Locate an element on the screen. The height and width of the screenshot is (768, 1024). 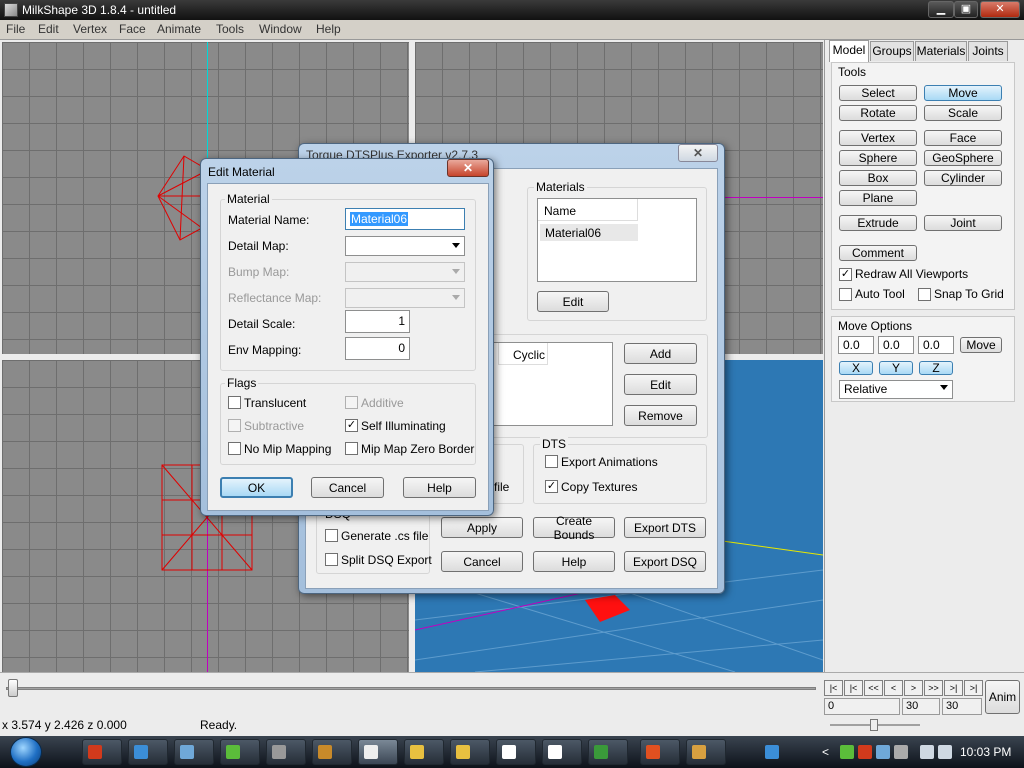
messenger-tray-icon is located at coordinates (847, 752).